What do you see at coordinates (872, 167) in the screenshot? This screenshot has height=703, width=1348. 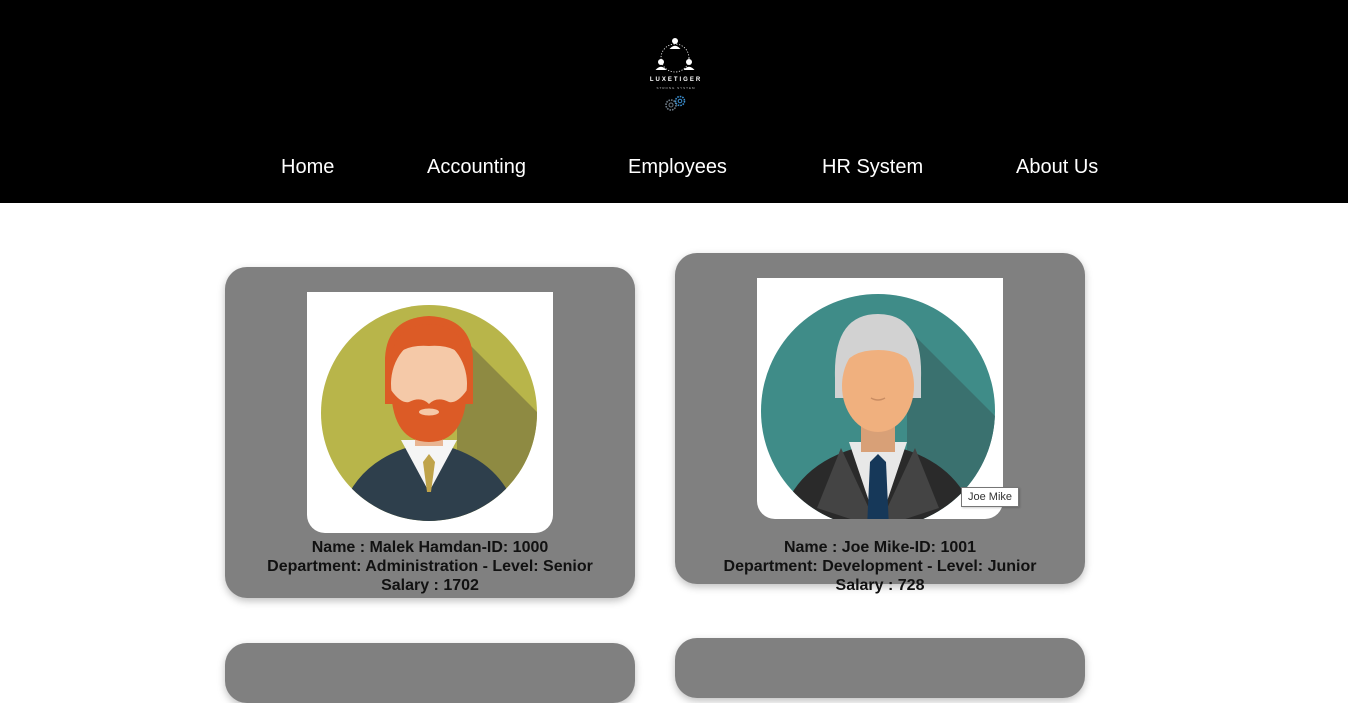 I see `nav-hr-system: HR System` at bounding box center [872, 167].